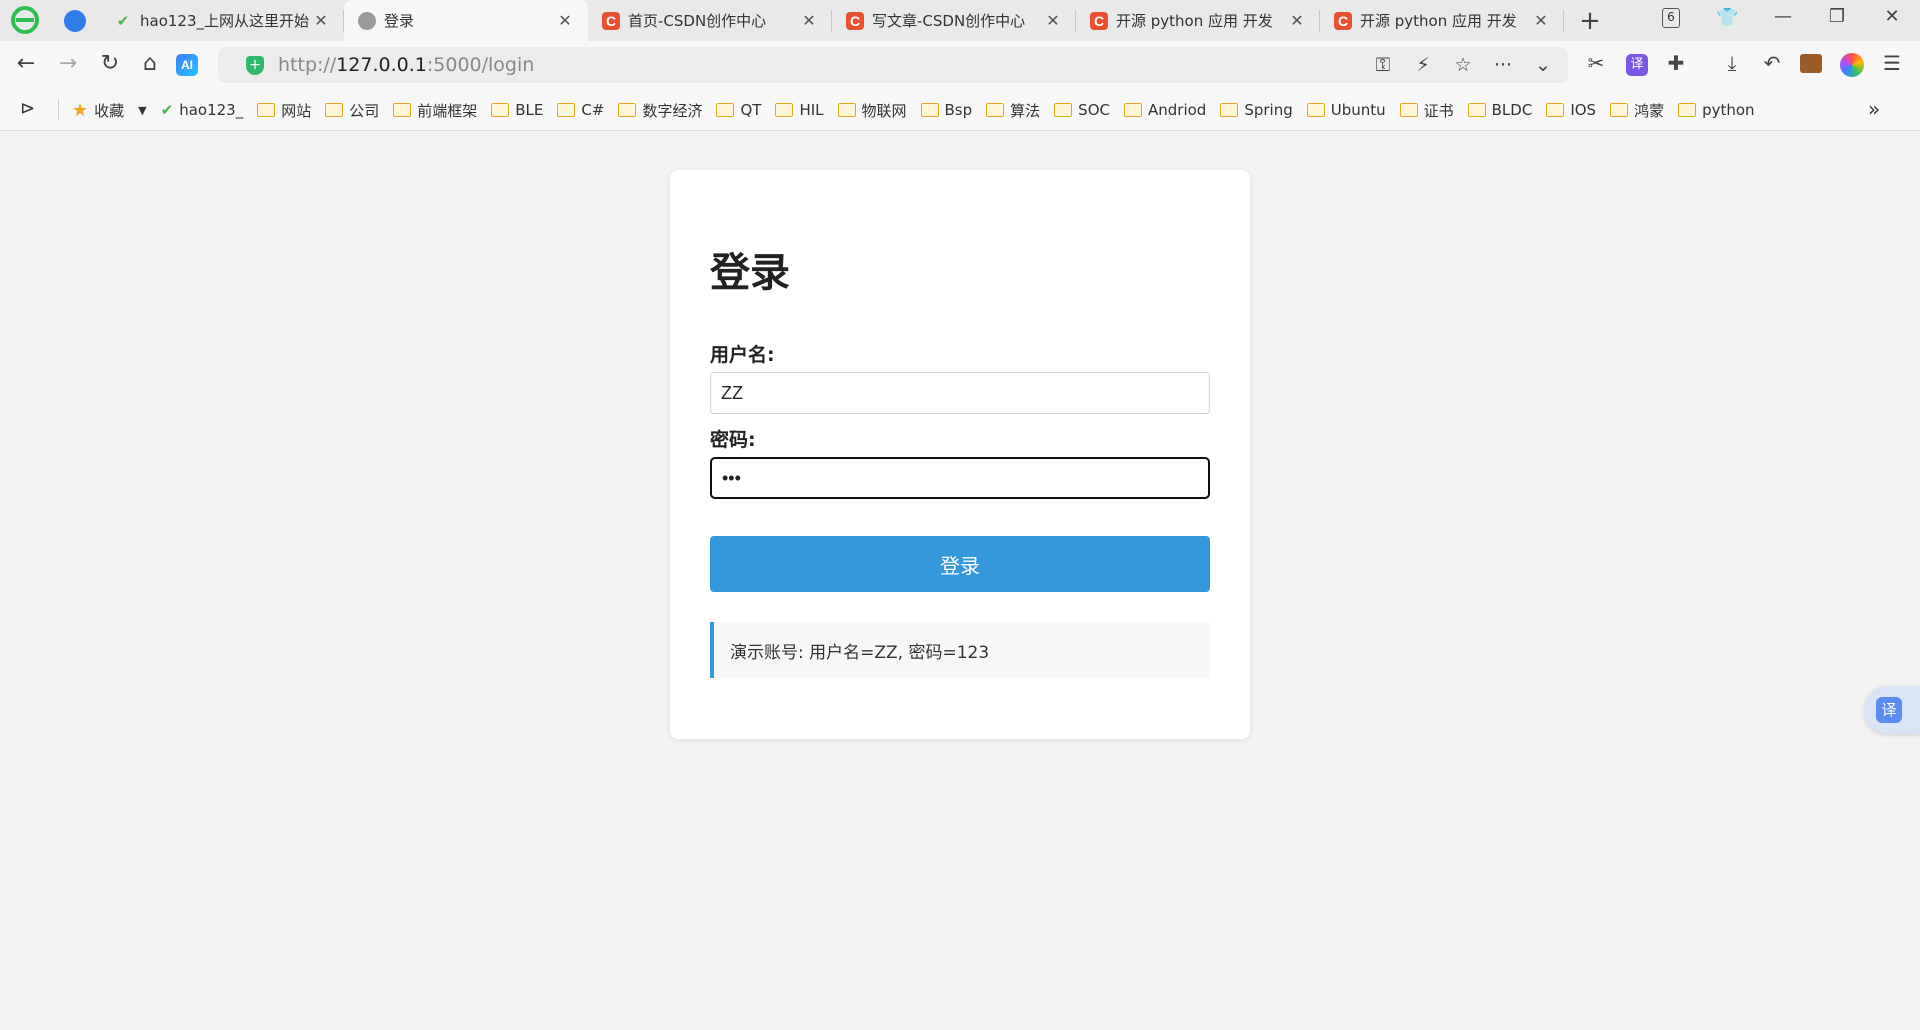 This screenshot has width=1920, height=1030. Describe the element at coordinates (1772, 63) in the screenshot. I see `undo-icon: ↶` at that location.